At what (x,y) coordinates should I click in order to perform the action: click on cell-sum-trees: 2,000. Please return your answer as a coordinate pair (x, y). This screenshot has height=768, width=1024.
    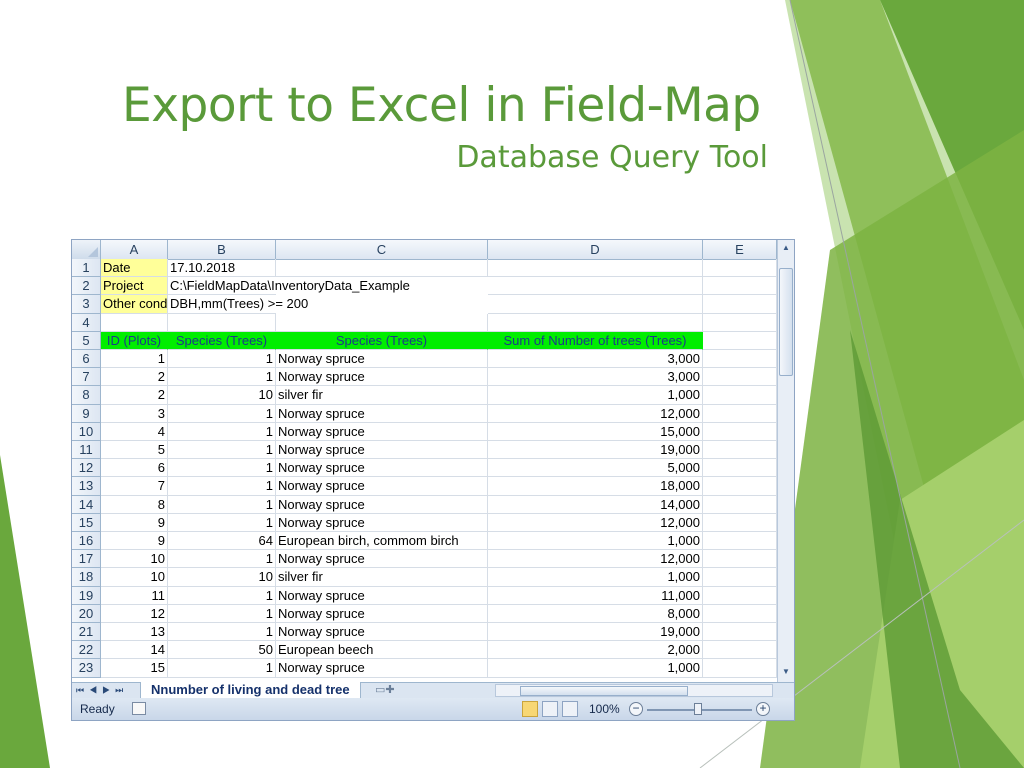
    Looking at the image, I should click on (595, 650).